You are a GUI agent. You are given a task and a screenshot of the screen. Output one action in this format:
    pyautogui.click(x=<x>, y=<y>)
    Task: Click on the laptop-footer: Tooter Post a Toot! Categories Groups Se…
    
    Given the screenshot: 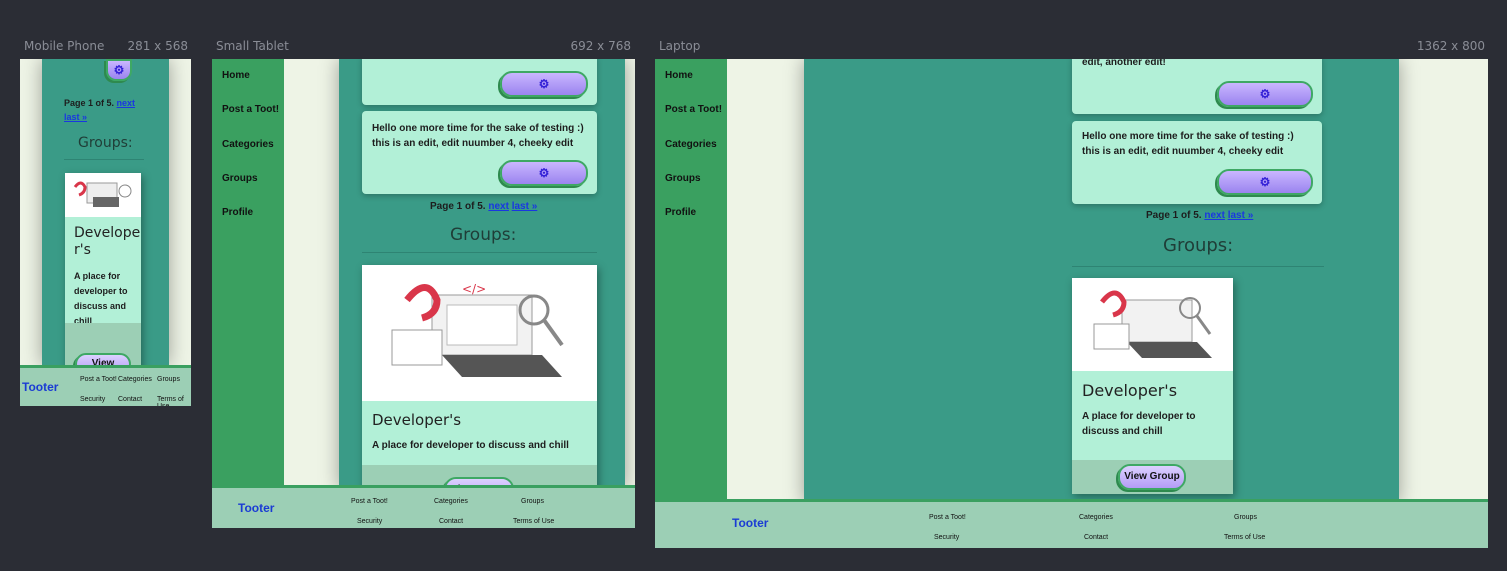 What is the action you would take?
    pyautogui.click(x=1071, y=523)
    